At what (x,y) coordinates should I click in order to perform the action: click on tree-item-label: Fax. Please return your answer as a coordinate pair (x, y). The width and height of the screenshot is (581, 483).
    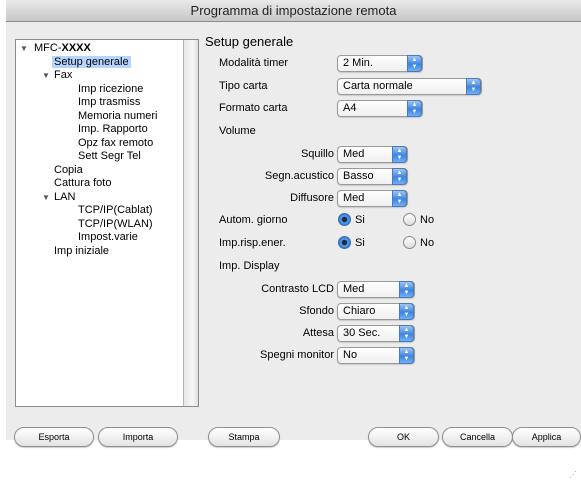
    Looking at the image, I should click on (63, 75).